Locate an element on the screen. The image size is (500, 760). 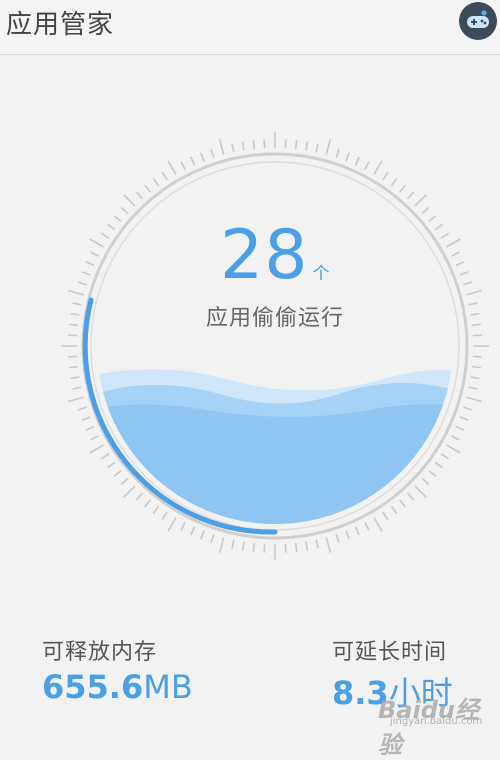
memory-value: 655.6MB is located at coordinates (117, 687).